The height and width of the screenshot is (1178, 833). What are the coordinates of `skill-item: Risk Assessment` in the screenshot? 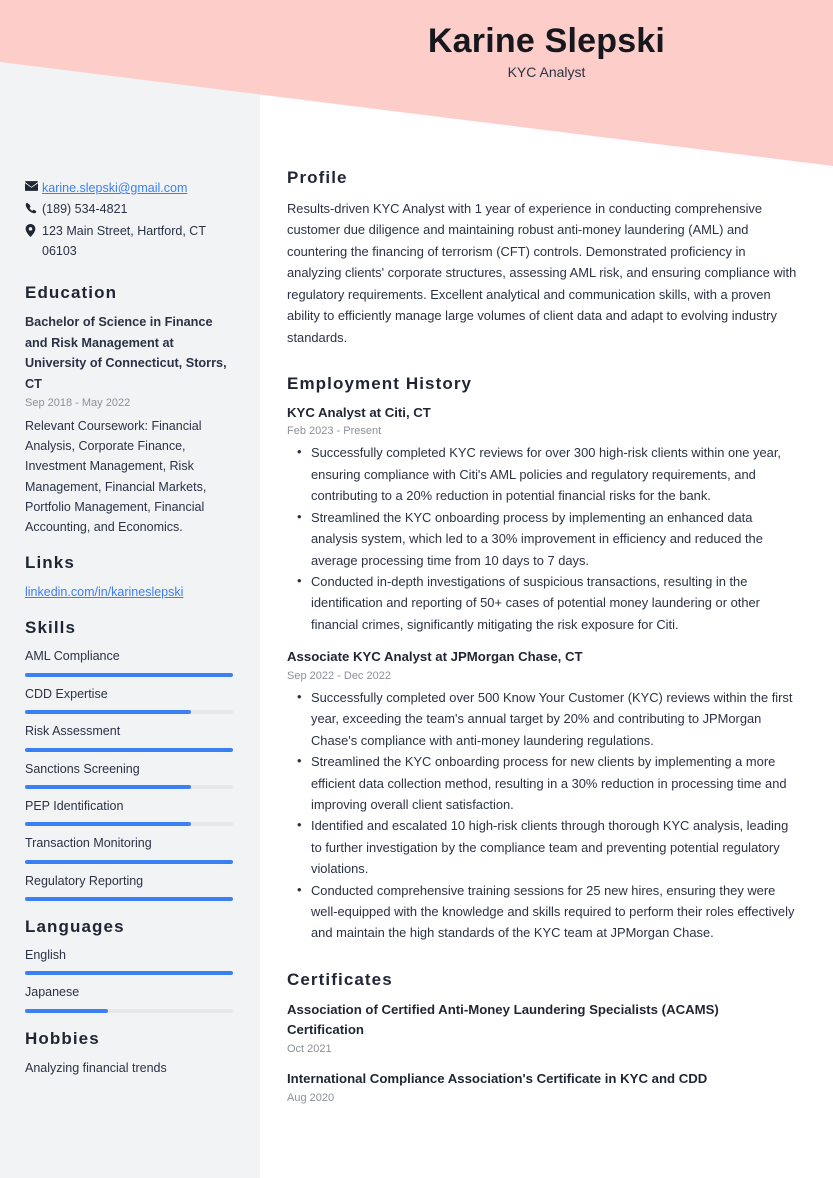 It's located at (129, 737).